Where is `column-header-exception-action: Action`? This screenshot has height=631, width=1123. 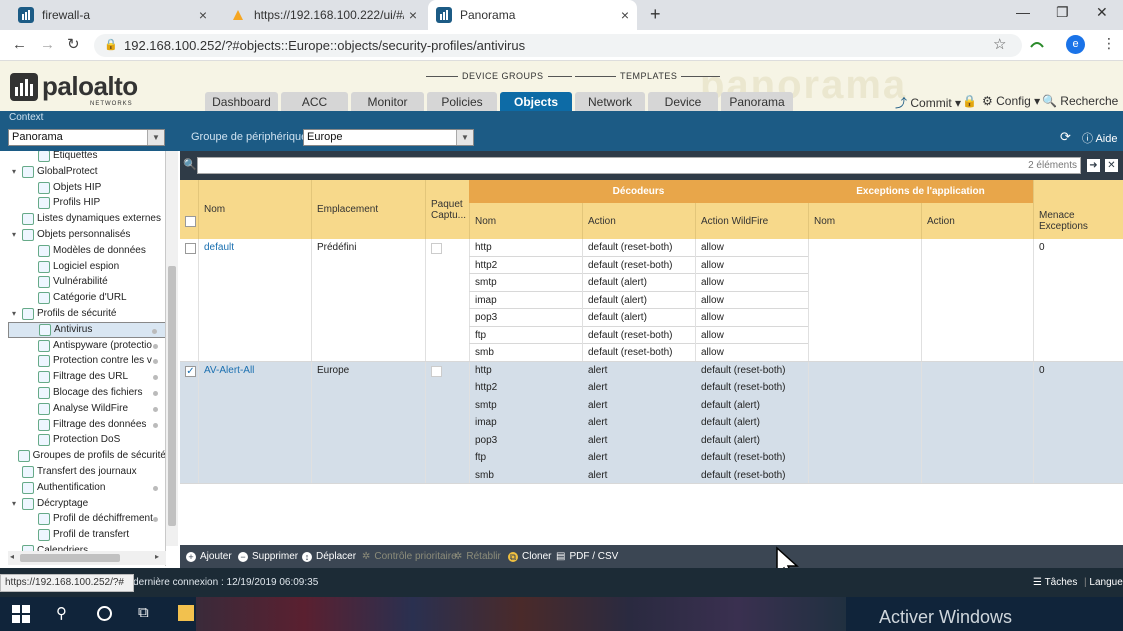
column-header-exception-action: Action is located at coordinates (977, 221).